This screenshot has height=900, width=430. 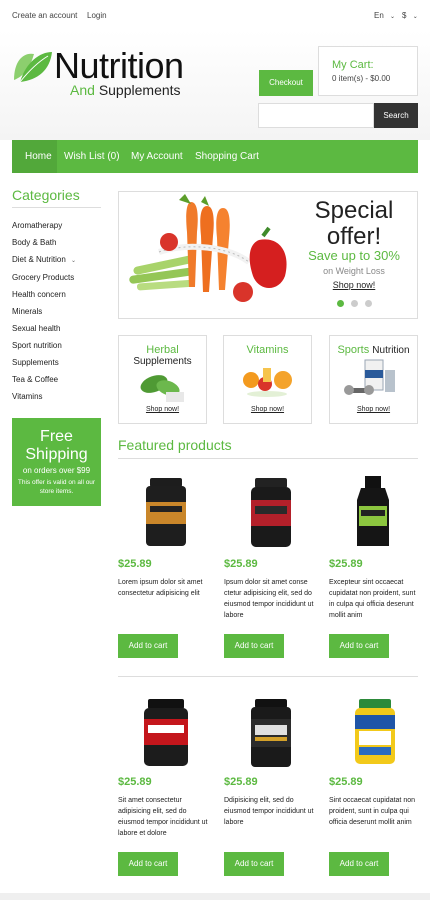 What do you see at coordinates (46, 195) in the screenshot?
I see `categories-title: Categories` at bounding box center [46, 195].